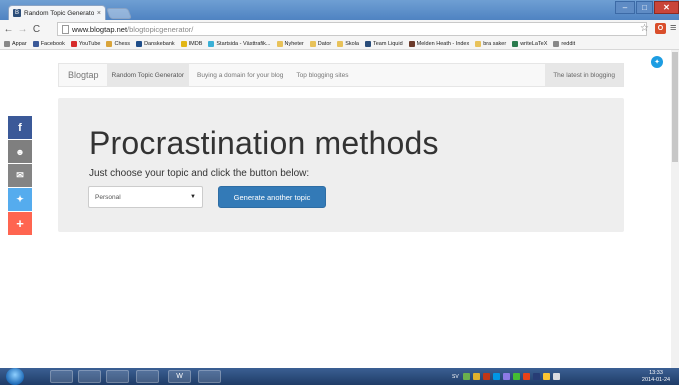  What do you see at coordinates (65, 29) in the screenshot?
I see `page-icon` at bounding box center [65, 29].